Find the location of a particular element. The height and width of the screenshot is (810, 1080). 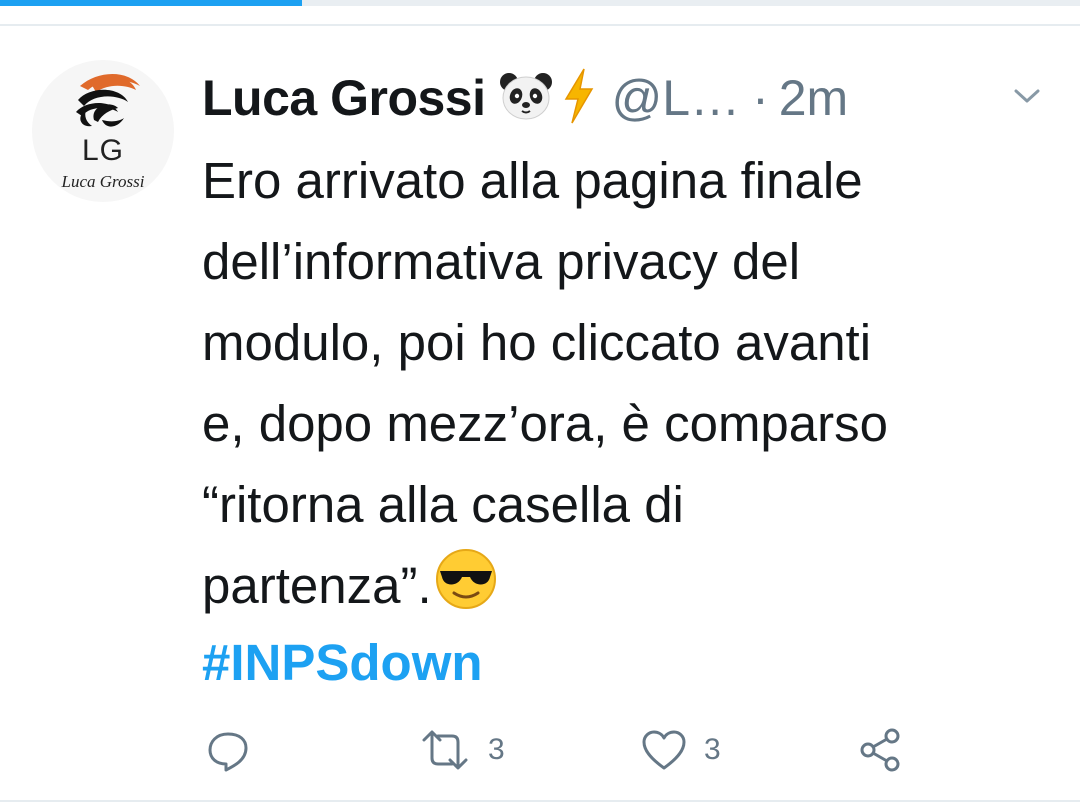

chevron-down-icon is located at coordinates (1027, 96).